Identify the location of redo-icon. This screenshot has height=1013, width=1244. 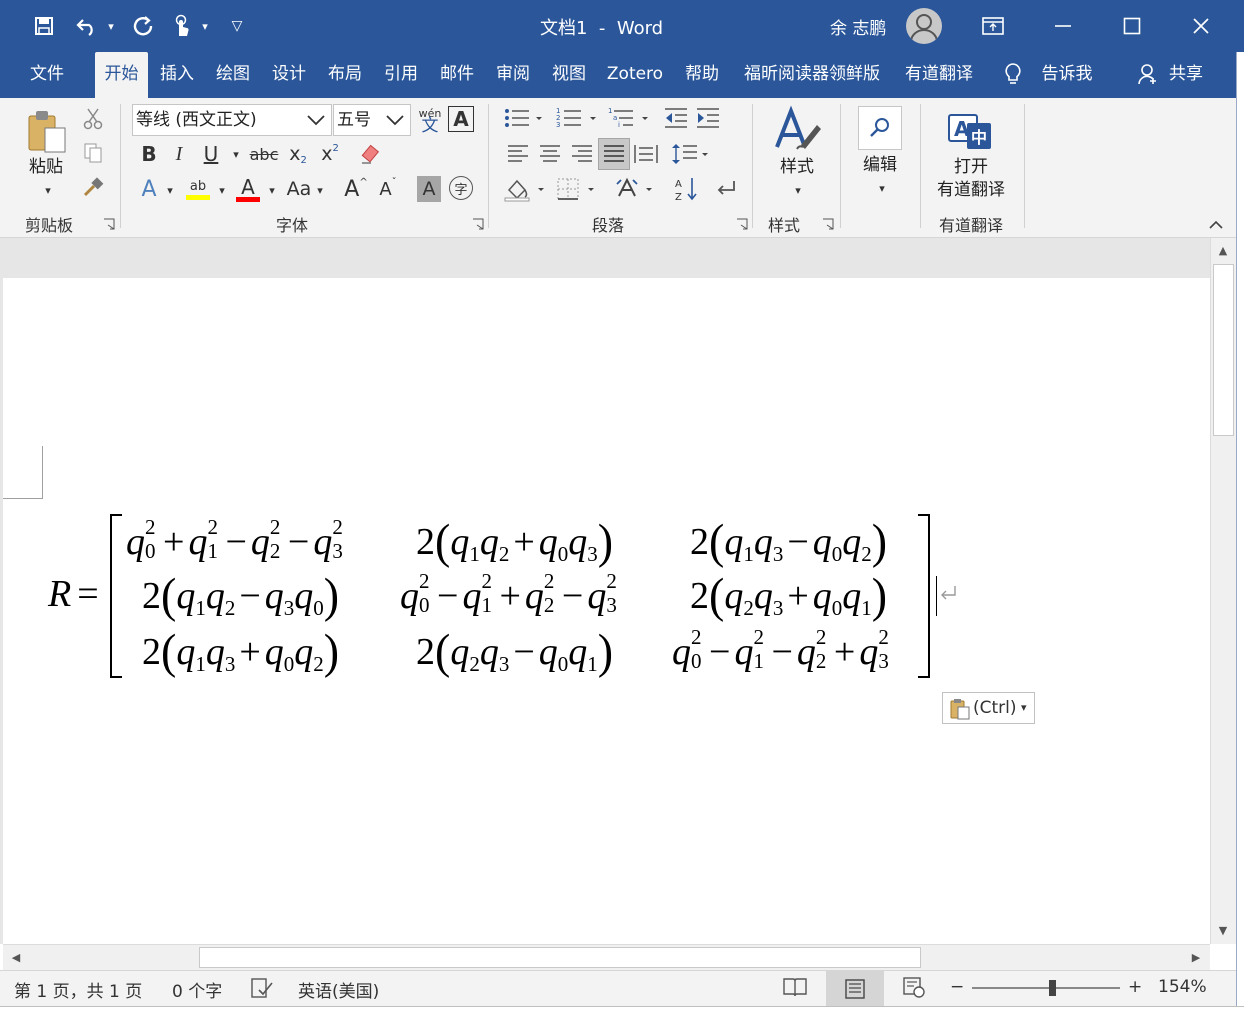
(143, 26).